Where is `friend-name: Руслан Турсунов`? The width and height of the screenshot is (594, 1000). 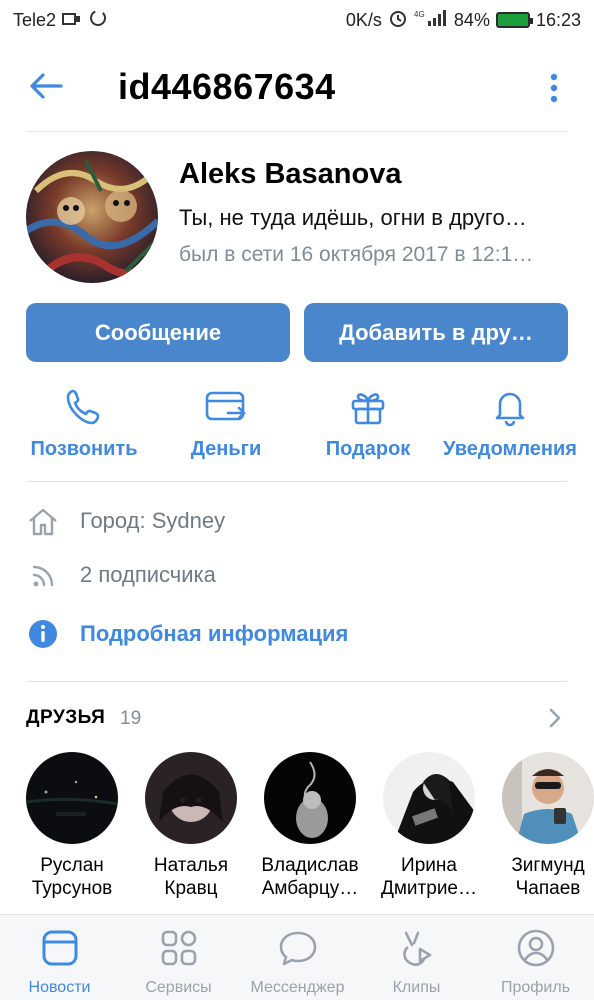
friend-name: Руслан Турсунов is located at coordinates (72, 877).